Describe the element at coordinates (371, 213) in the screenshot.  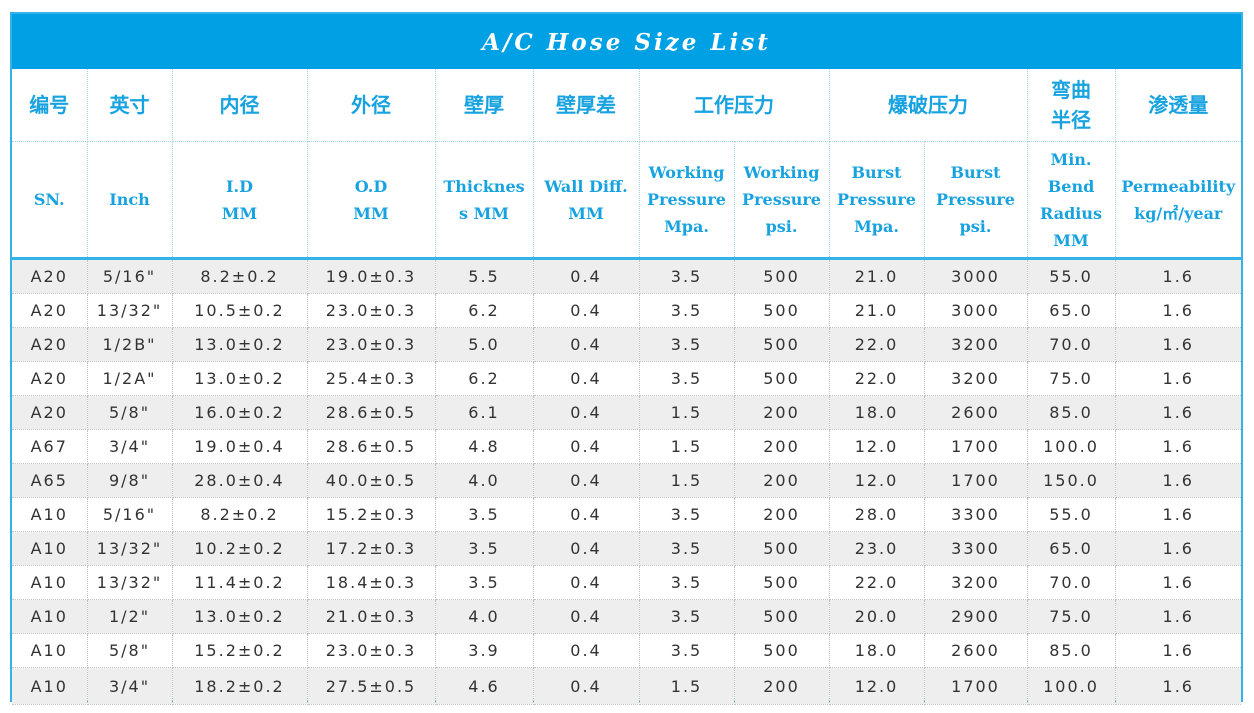
I see `header-od-en-line-2: MM` at that location.